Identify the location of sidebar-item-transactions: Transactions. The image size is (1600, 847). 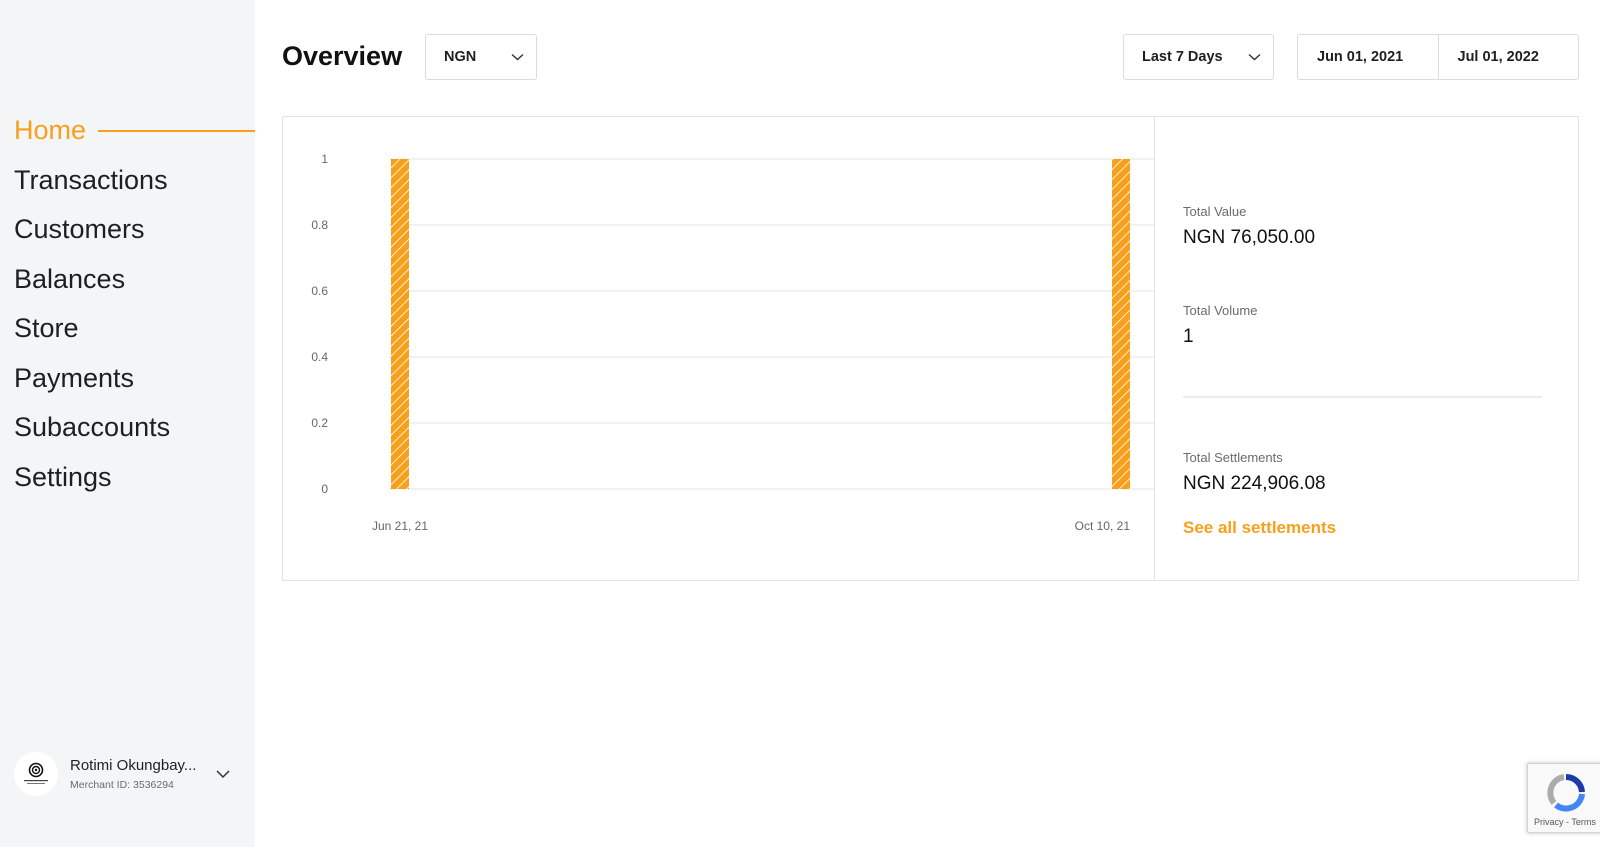
(134, 181).